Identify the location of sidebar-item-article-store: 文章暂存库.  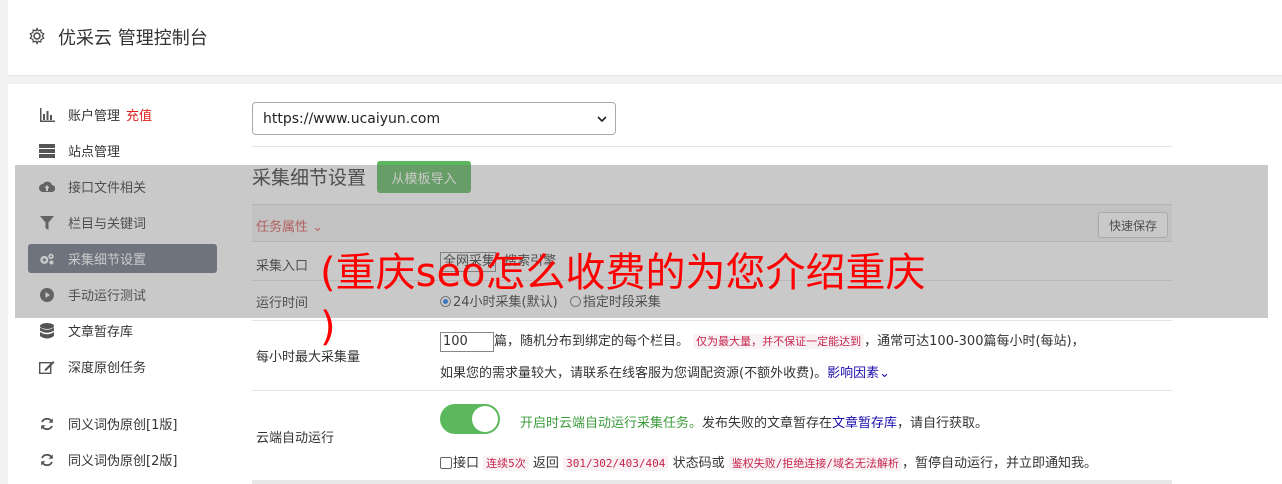
(122, 330).